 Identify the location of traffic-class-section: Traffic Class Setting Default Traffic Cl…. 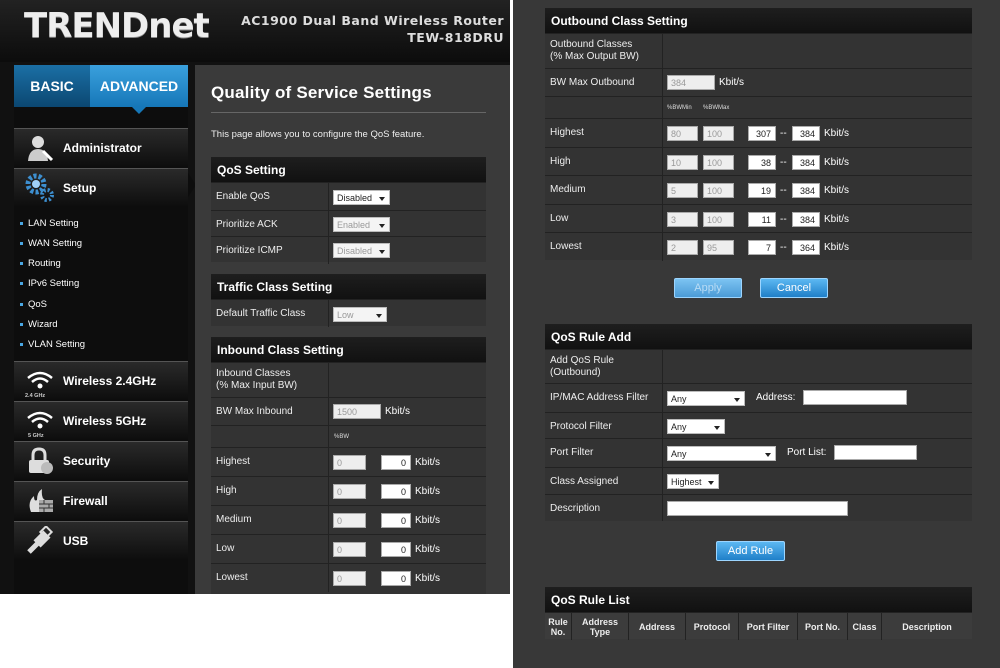
(348, 300).